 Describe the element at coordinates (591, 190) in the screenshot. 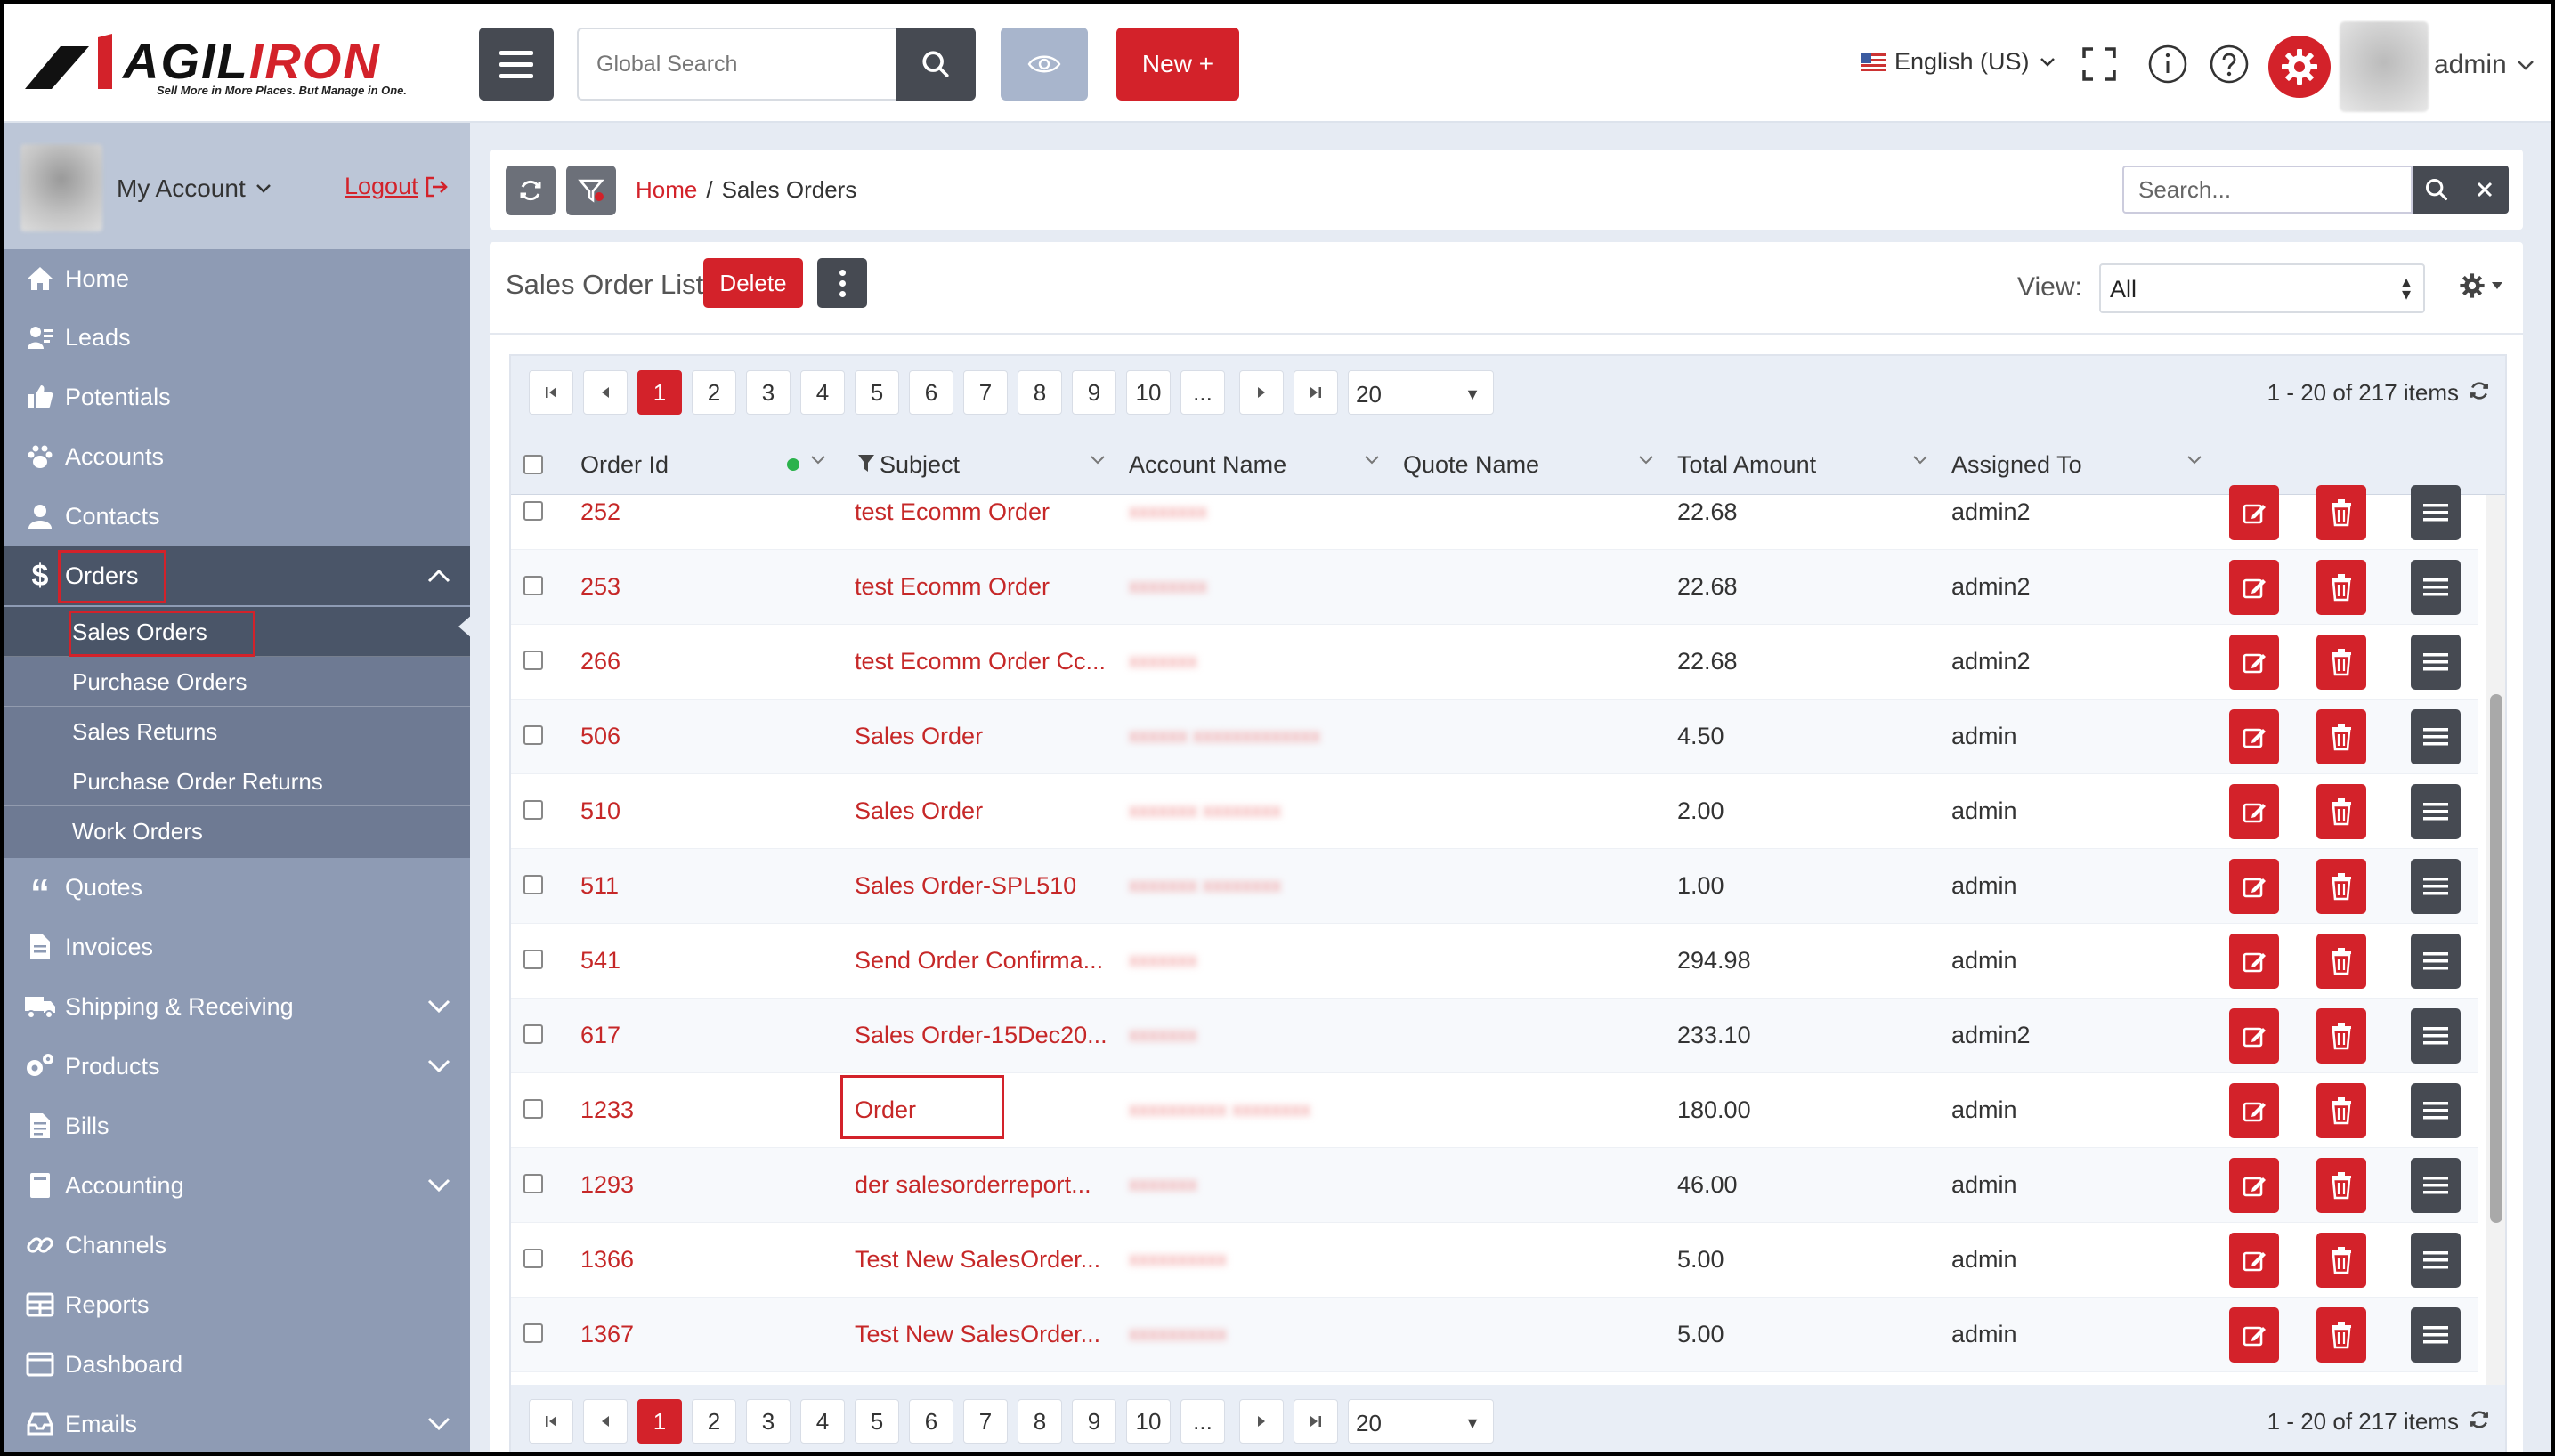

I see `filter-button` at that location.